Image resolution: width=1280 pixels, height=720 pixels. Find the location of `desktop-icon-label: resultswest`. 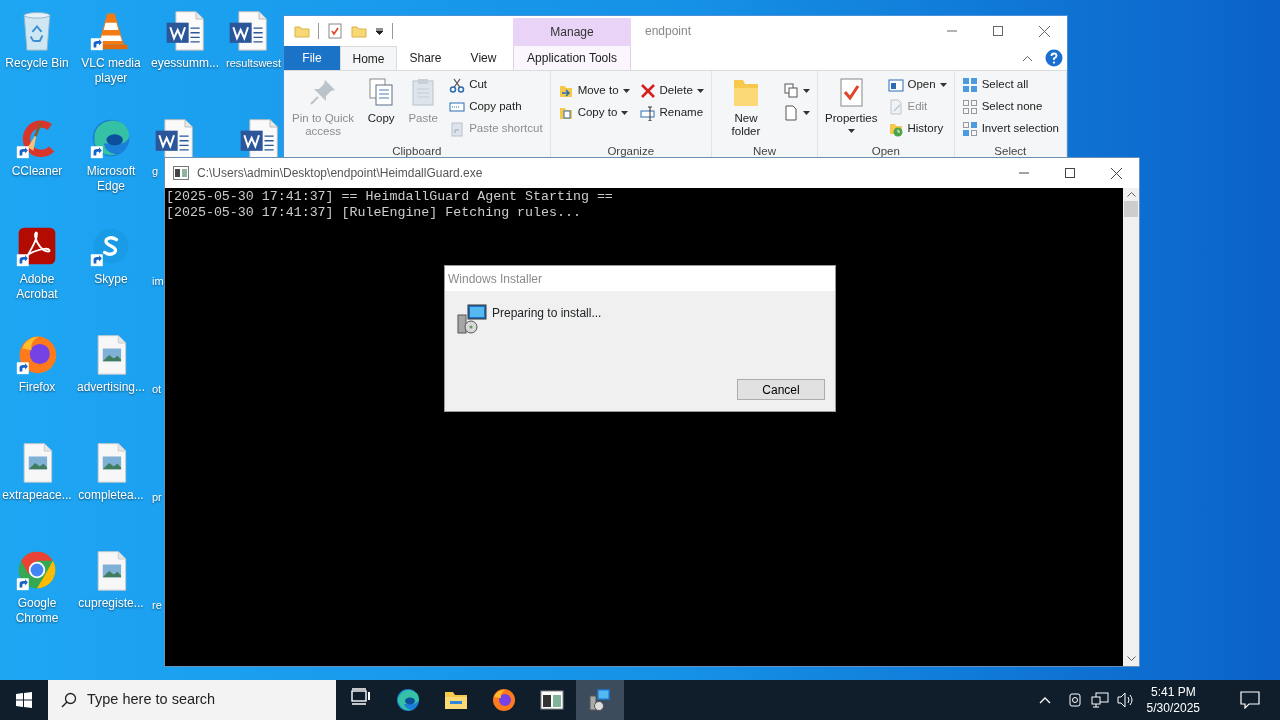

desktop-icon-label: resultswest is located at coordinates (254, 63).